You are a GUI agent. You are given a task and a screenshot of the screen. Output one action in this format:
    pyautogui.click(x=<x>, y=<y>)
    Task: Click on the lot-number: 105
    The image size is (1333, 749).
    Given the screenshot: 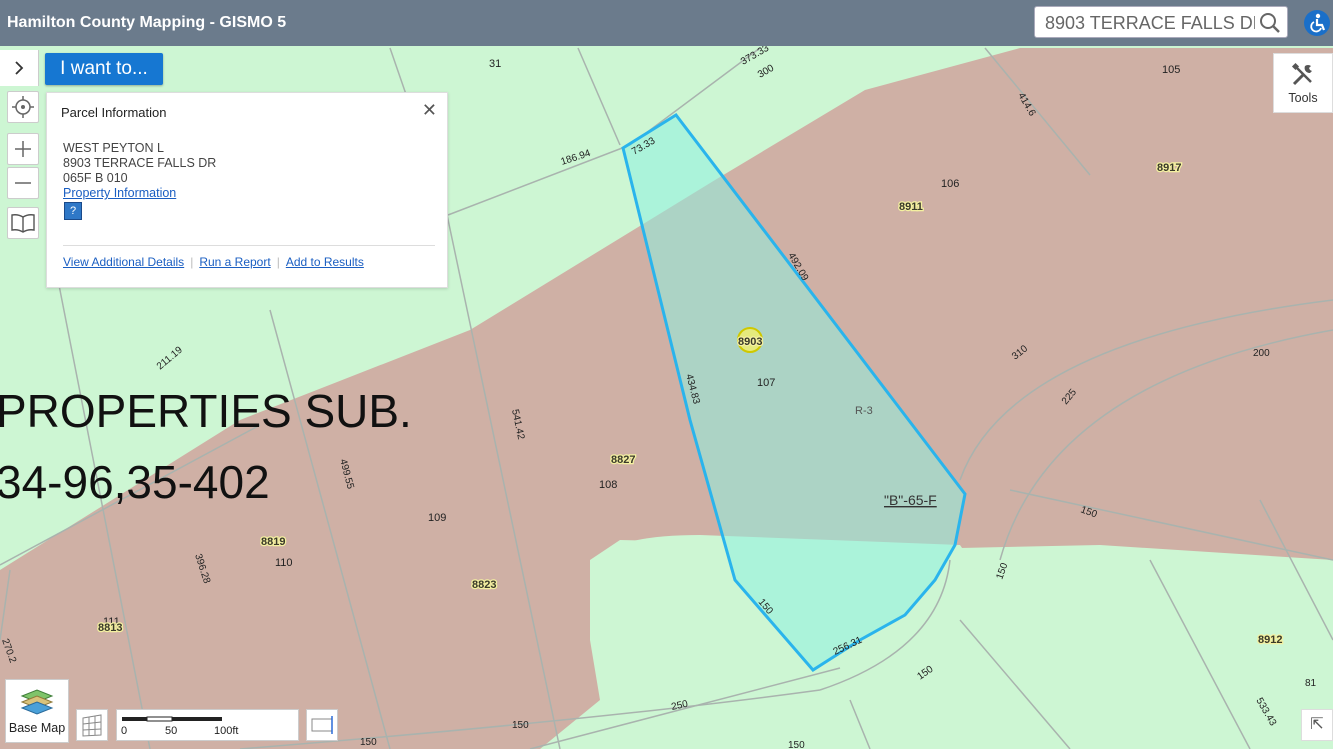 What is the action you would take?
    pyautogui.click(x=1171, y=70)
    